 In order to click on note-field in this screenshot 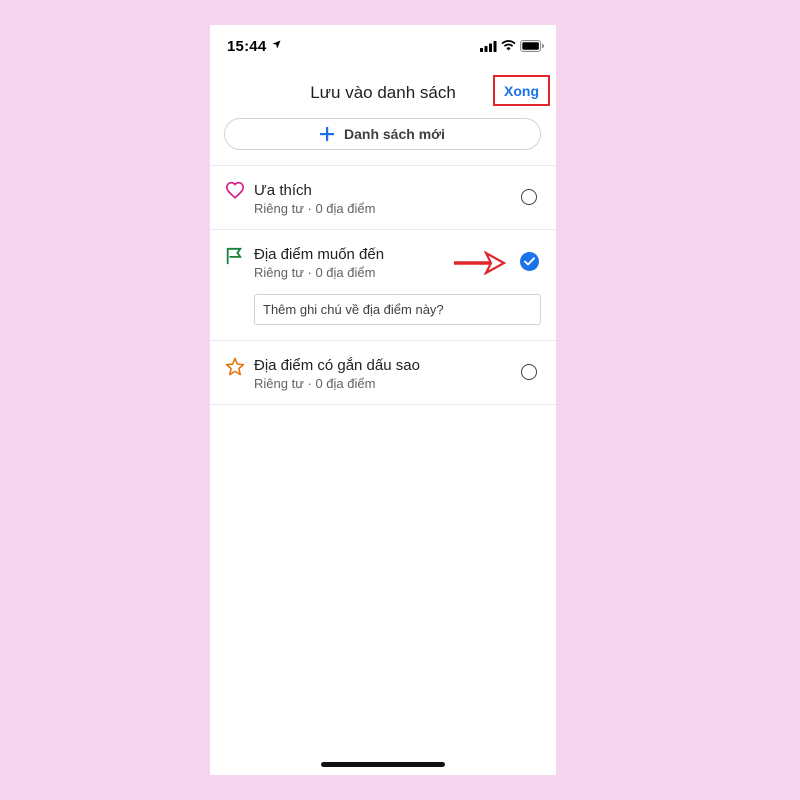, I will do `click(397, 309)`.